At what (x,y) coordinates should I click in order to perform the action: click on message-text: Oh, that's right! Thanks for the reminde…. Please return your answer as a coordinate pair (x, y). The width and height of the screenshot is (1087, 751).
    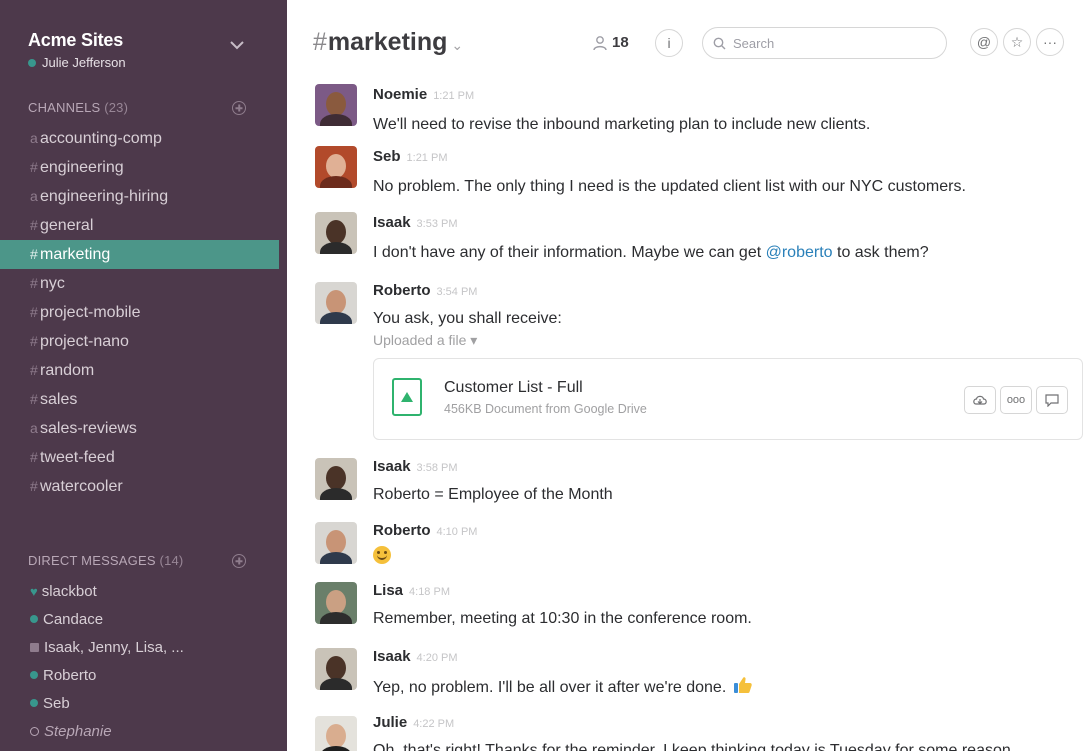
    Looking at the image, I should click on (694, 746).